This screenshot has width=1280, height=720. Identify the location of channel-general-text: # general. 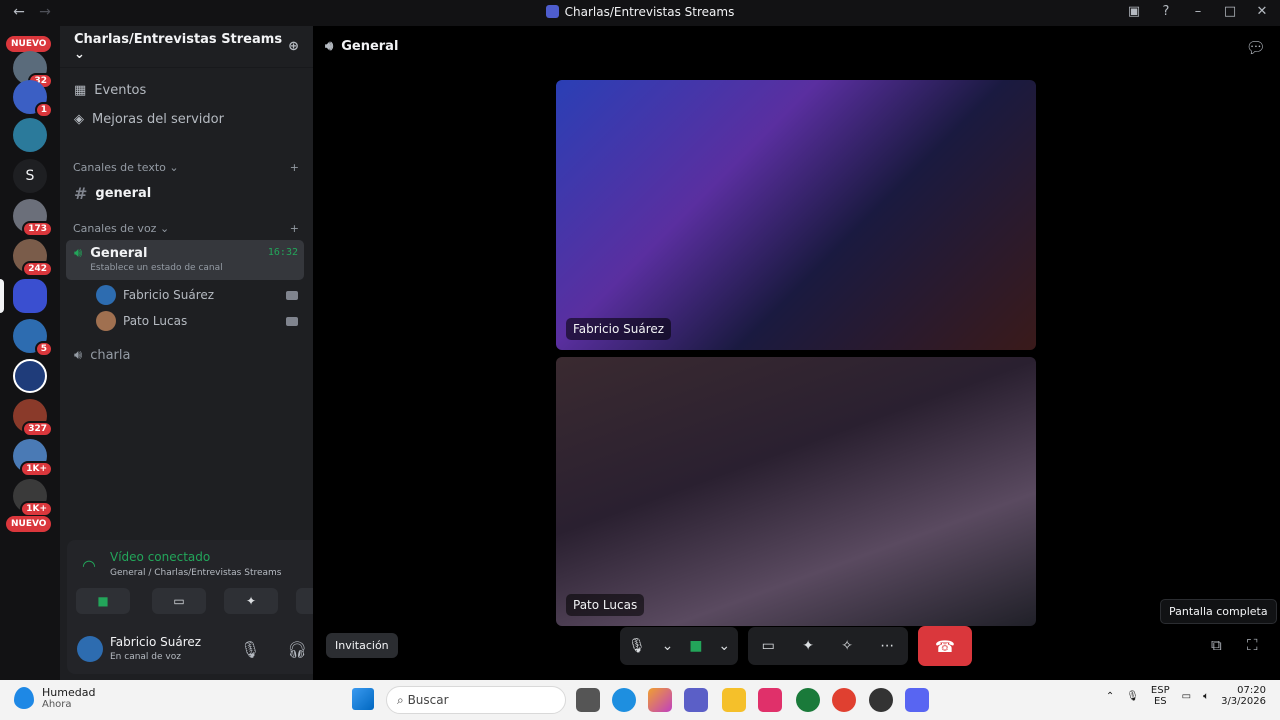
(185, 193).